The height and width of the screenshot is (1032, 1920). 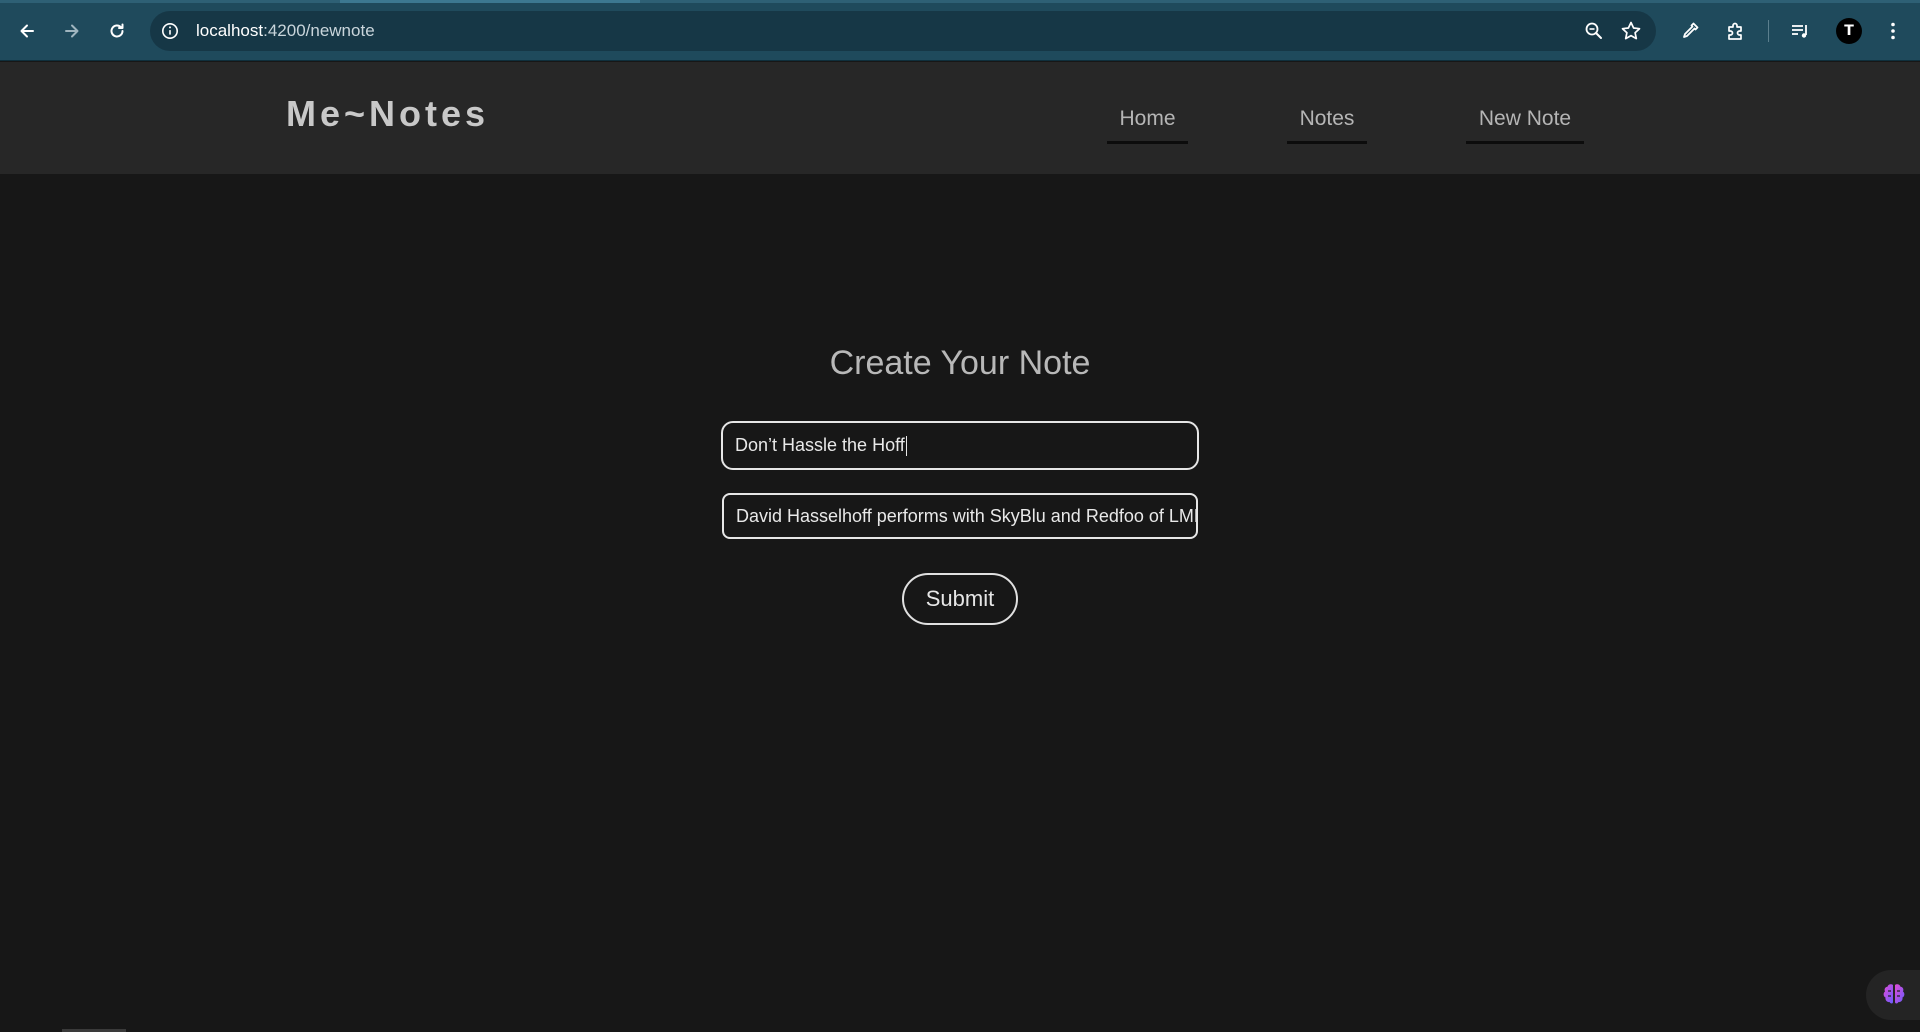 I want to click on bookmark-star-icon, so click(x=1631, y=31).